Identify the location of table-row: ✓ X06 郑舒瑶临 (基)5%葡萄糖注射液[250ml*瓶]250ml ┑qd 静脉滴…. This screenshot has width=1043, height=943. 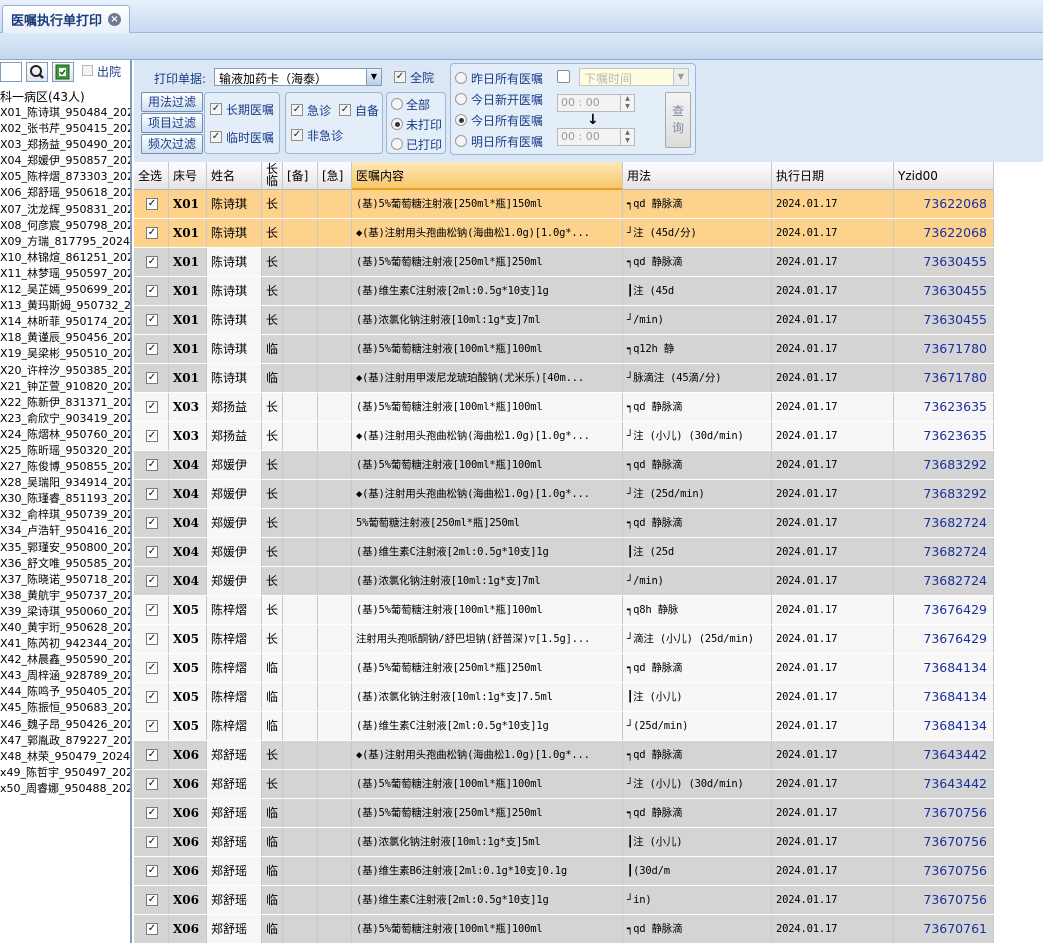
(564, 813).